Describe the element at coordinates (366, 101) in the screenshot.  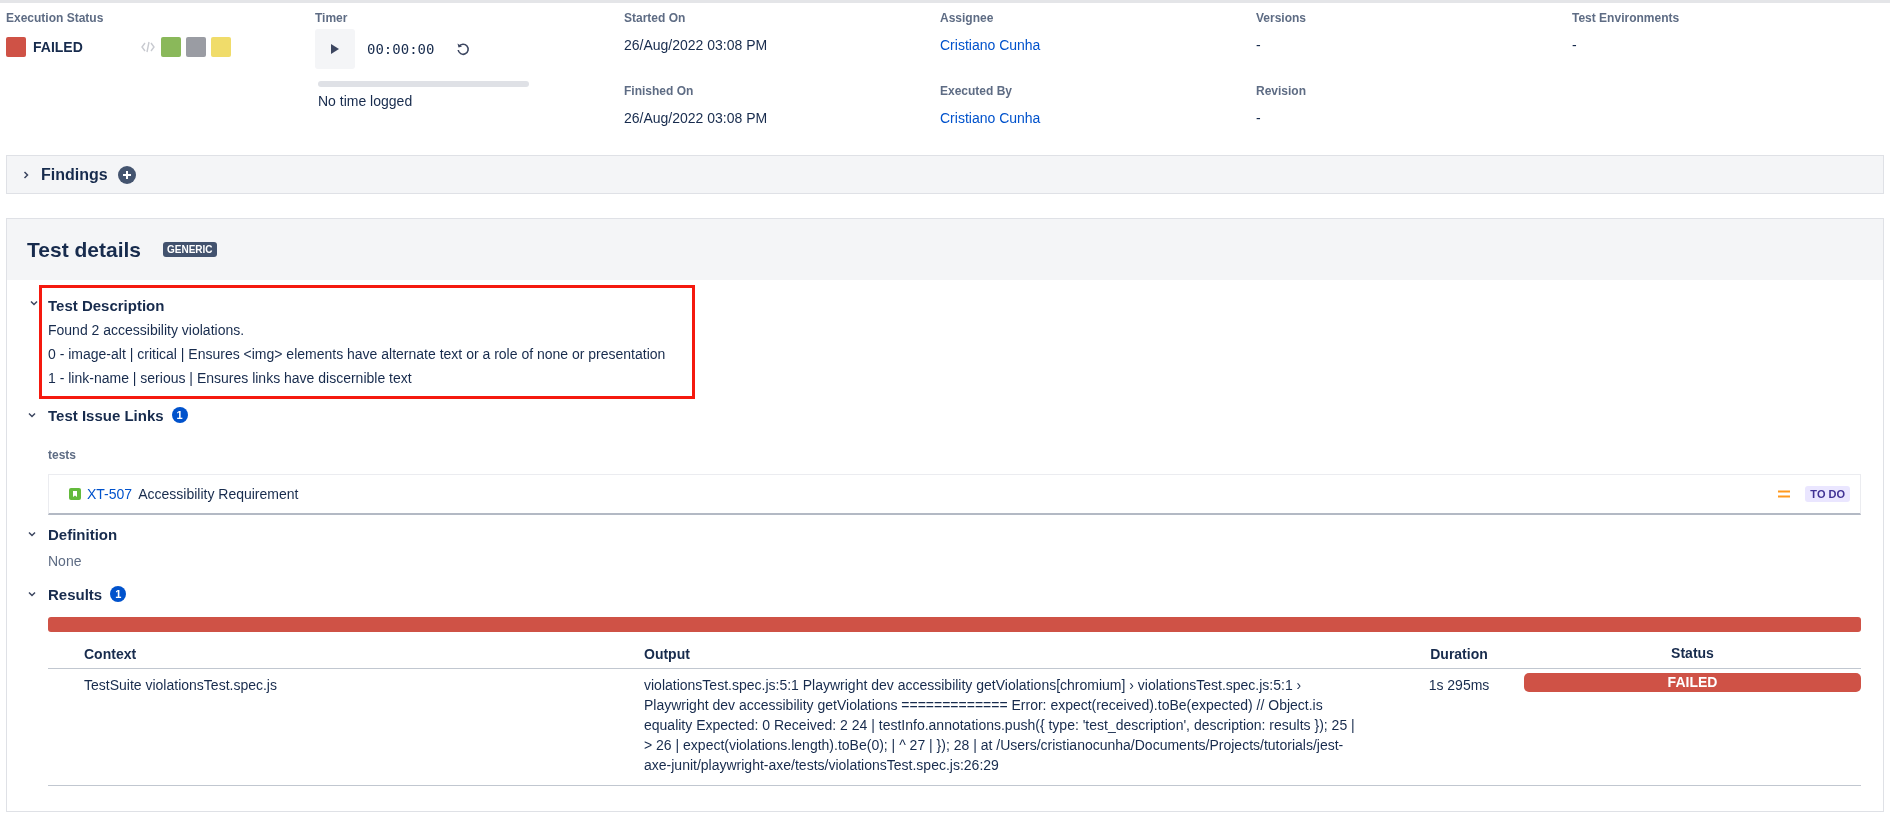
I see `time-logged-text: No time logged` at that location.